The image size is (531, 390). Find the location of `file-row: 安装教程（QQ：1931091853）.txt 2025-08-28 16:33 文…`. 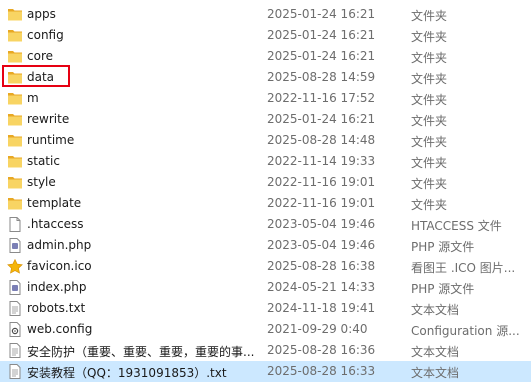

file-row: 安装教程（QQ：1931091853）.txt 2025-08-28 16:33 文… is located at coordinates (265, 371).